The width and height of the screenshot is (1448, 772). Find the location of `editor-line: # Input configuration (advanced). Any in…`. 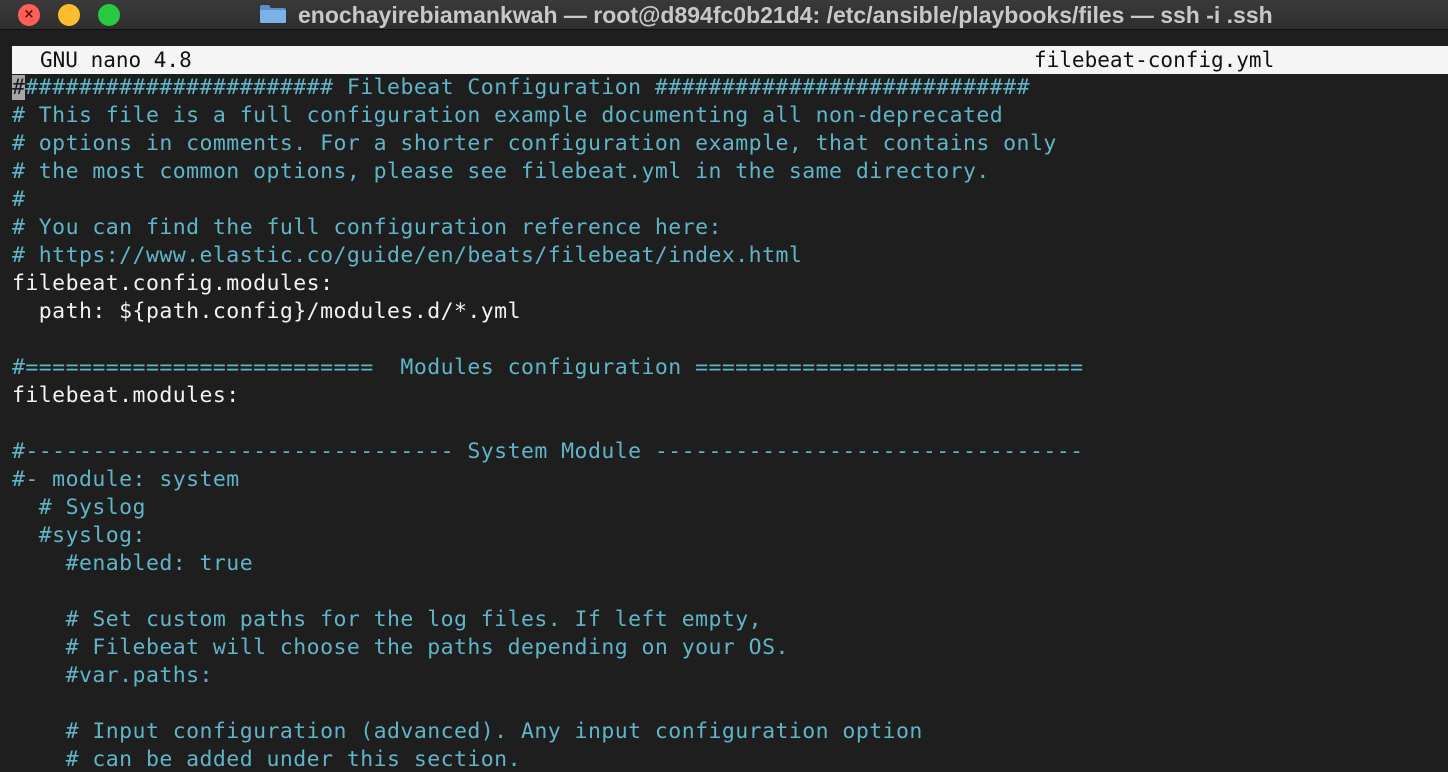

editor-line: # Input configuration (advanced). Any in… is located at coordinates (467, 731).